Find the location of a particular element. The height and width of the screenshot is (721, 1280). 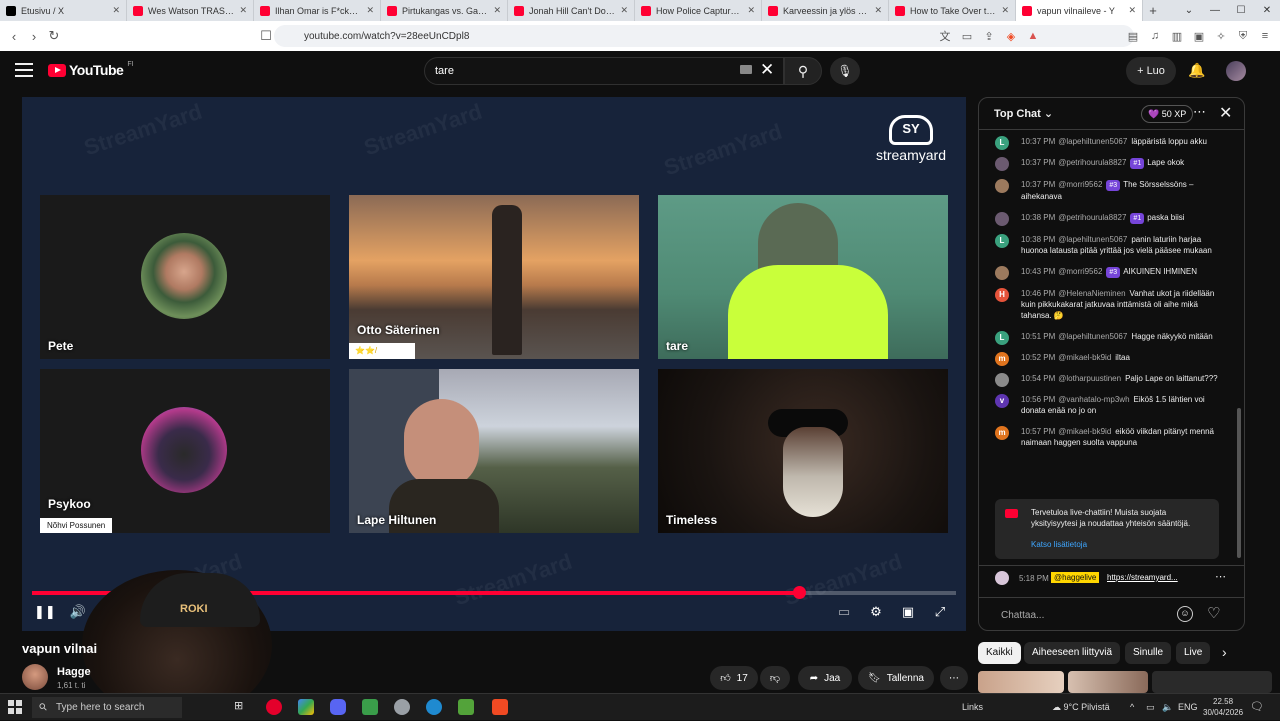

vpn-icon: ⛨ is located at coordinates (1243, 36).